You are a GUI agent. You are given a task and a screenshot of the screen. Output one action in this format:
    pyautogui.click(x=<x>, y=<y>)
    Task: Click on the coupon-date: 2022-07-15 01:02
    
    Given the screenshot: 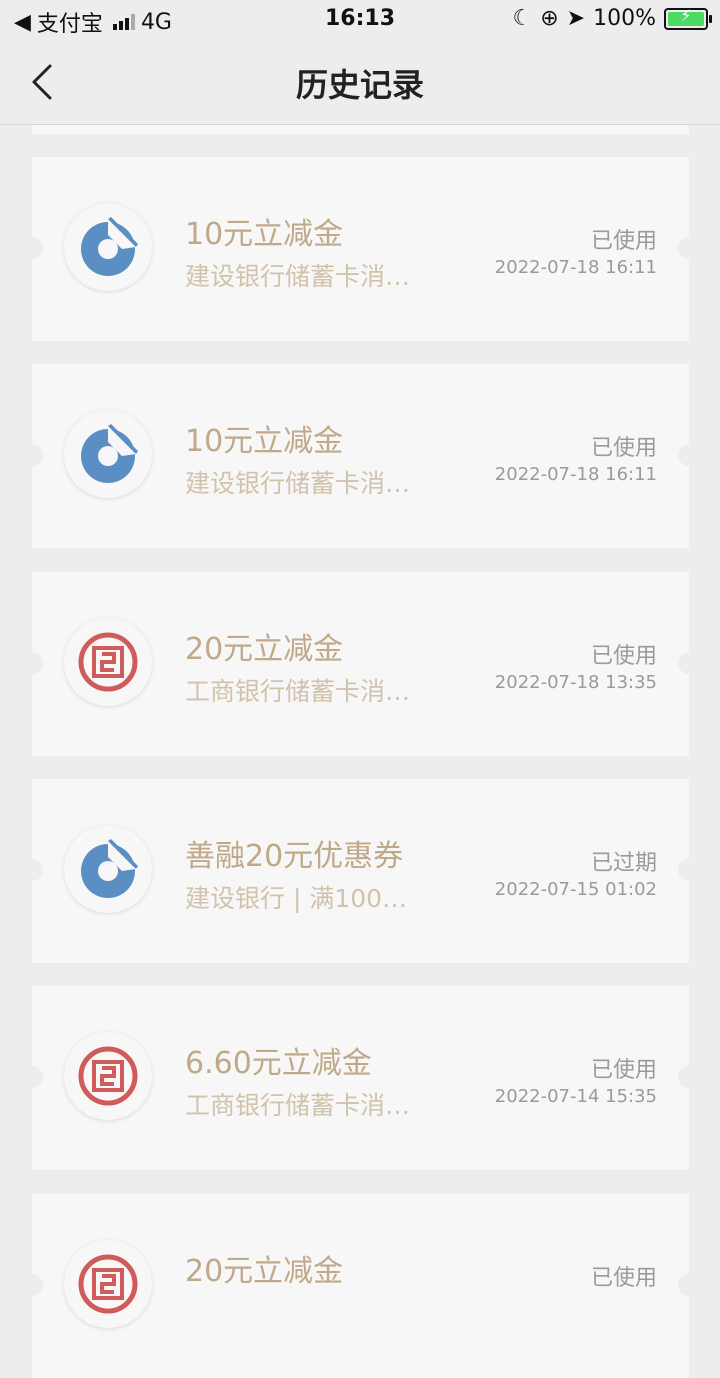 What is the action you would take?
    pyautogui.click(x=575, y=889)
    